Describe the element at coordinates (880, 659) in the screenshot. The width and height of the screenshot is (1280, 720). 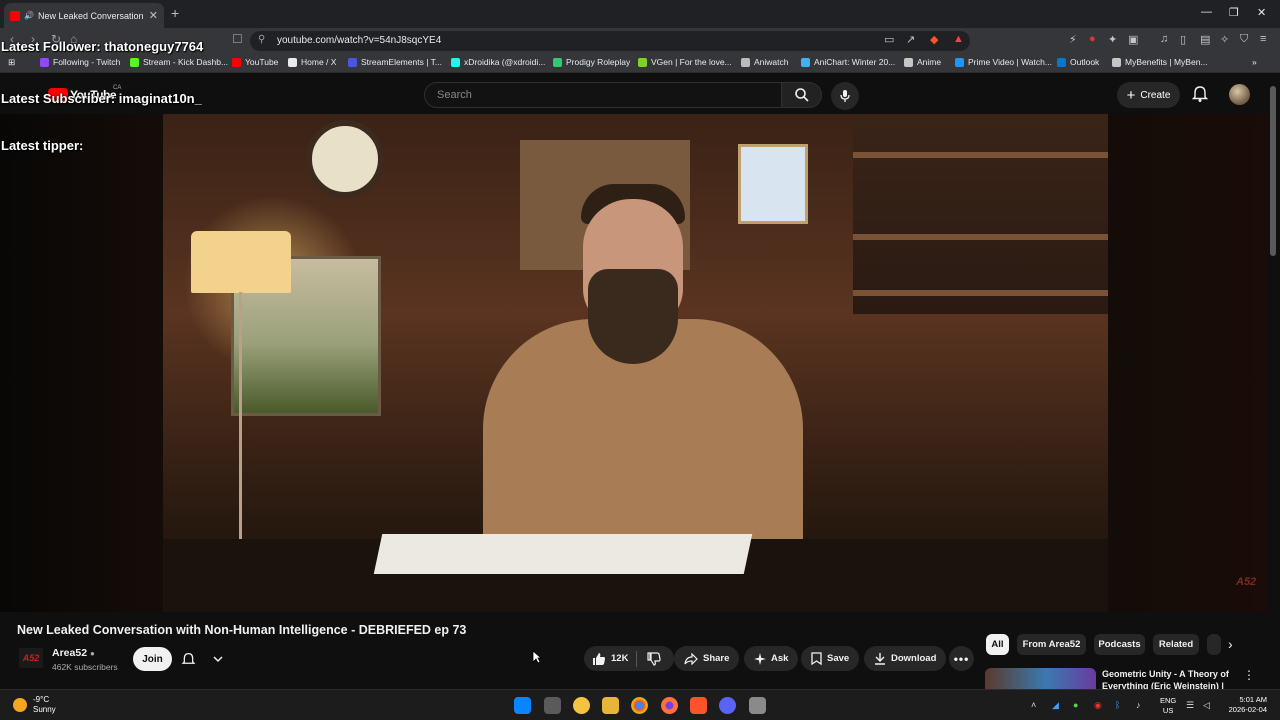
I see `download-icon` at that location.